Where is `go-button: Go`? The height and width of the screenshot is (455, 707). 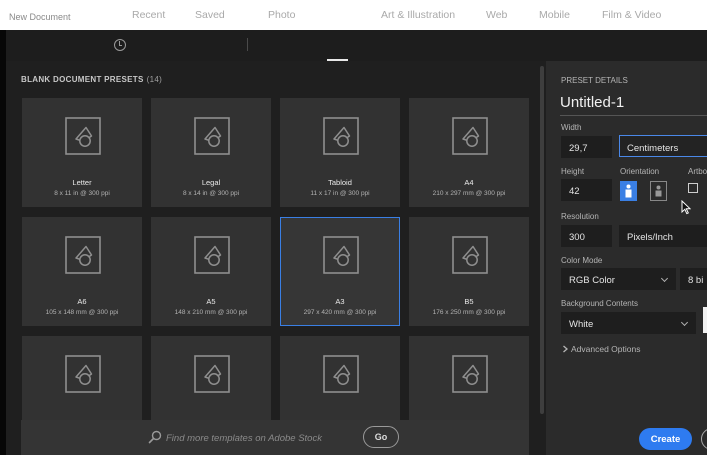 go-button: Go is located at coordinates (381, 437).